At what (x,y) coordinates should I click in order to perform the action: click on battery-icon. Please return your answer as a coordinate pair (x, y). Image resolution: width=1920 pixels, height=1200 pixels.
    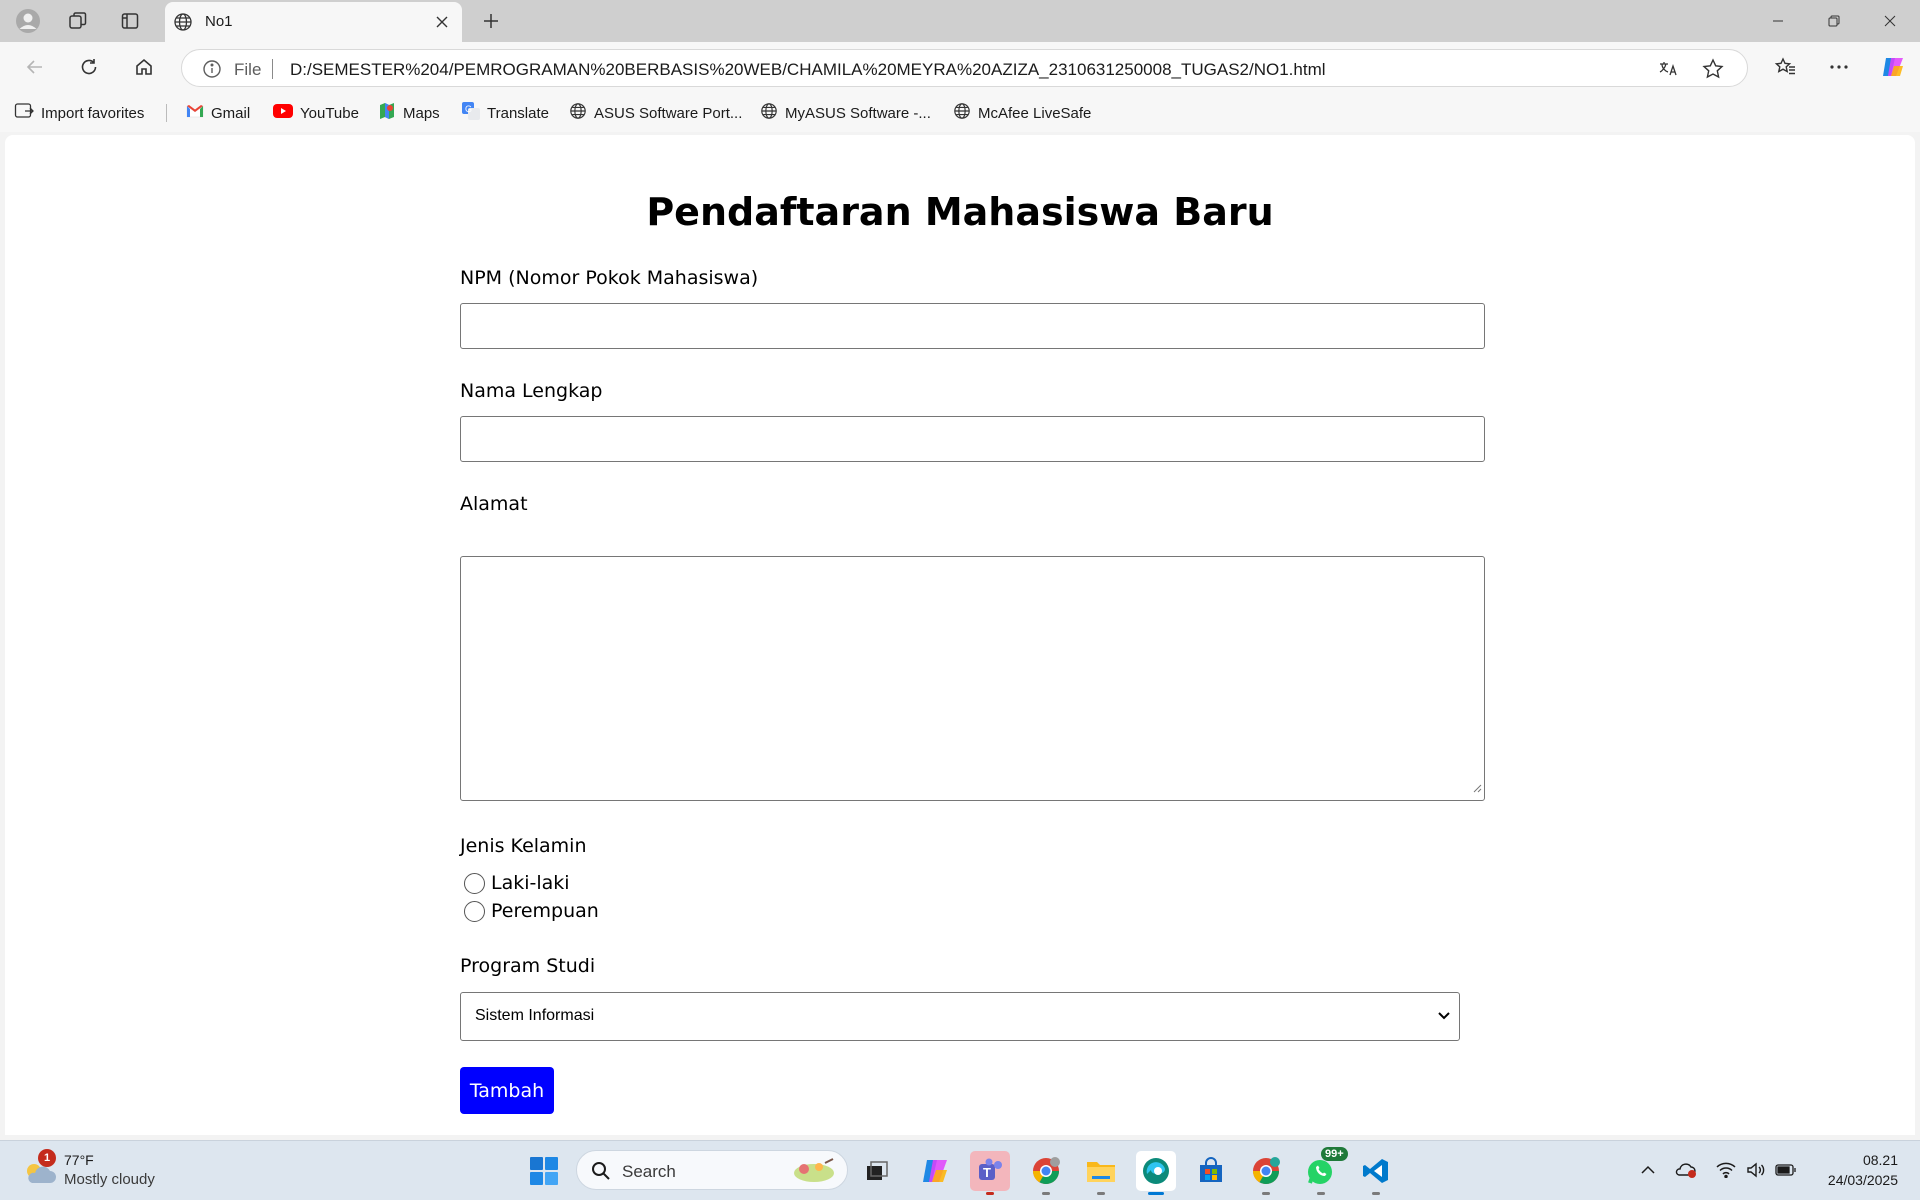
    Looking at the image, I should click on (1786, 1170).